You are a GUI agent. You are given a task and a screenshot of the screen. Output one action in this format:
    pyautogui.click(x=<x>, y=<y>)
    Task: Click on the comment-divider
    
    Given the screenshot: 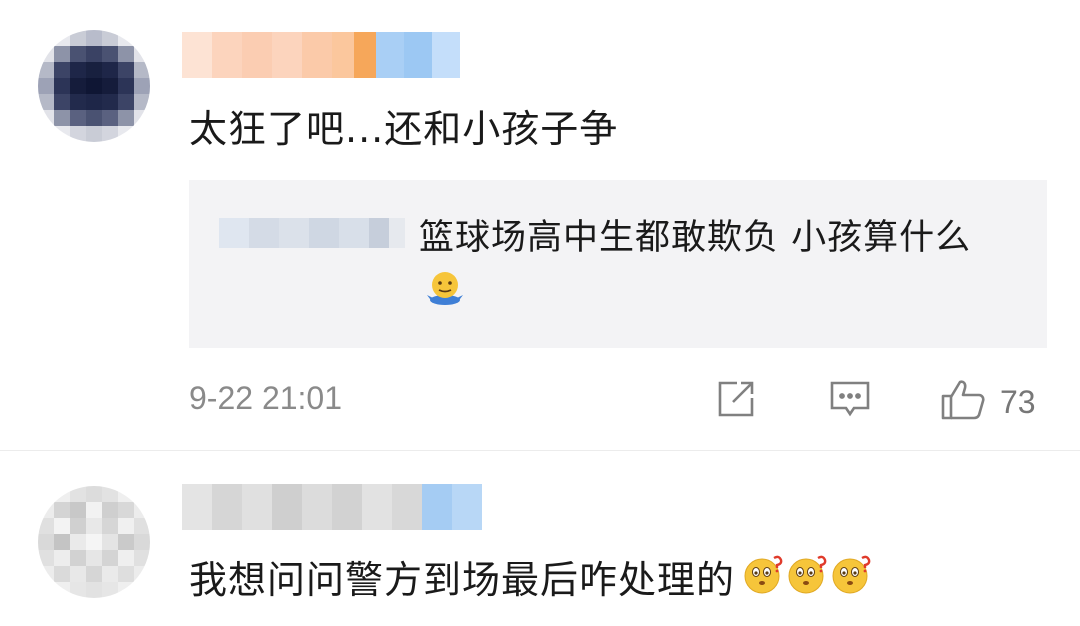 What is the action you would take?
    pyautogui.click(x=540, y=450)
    